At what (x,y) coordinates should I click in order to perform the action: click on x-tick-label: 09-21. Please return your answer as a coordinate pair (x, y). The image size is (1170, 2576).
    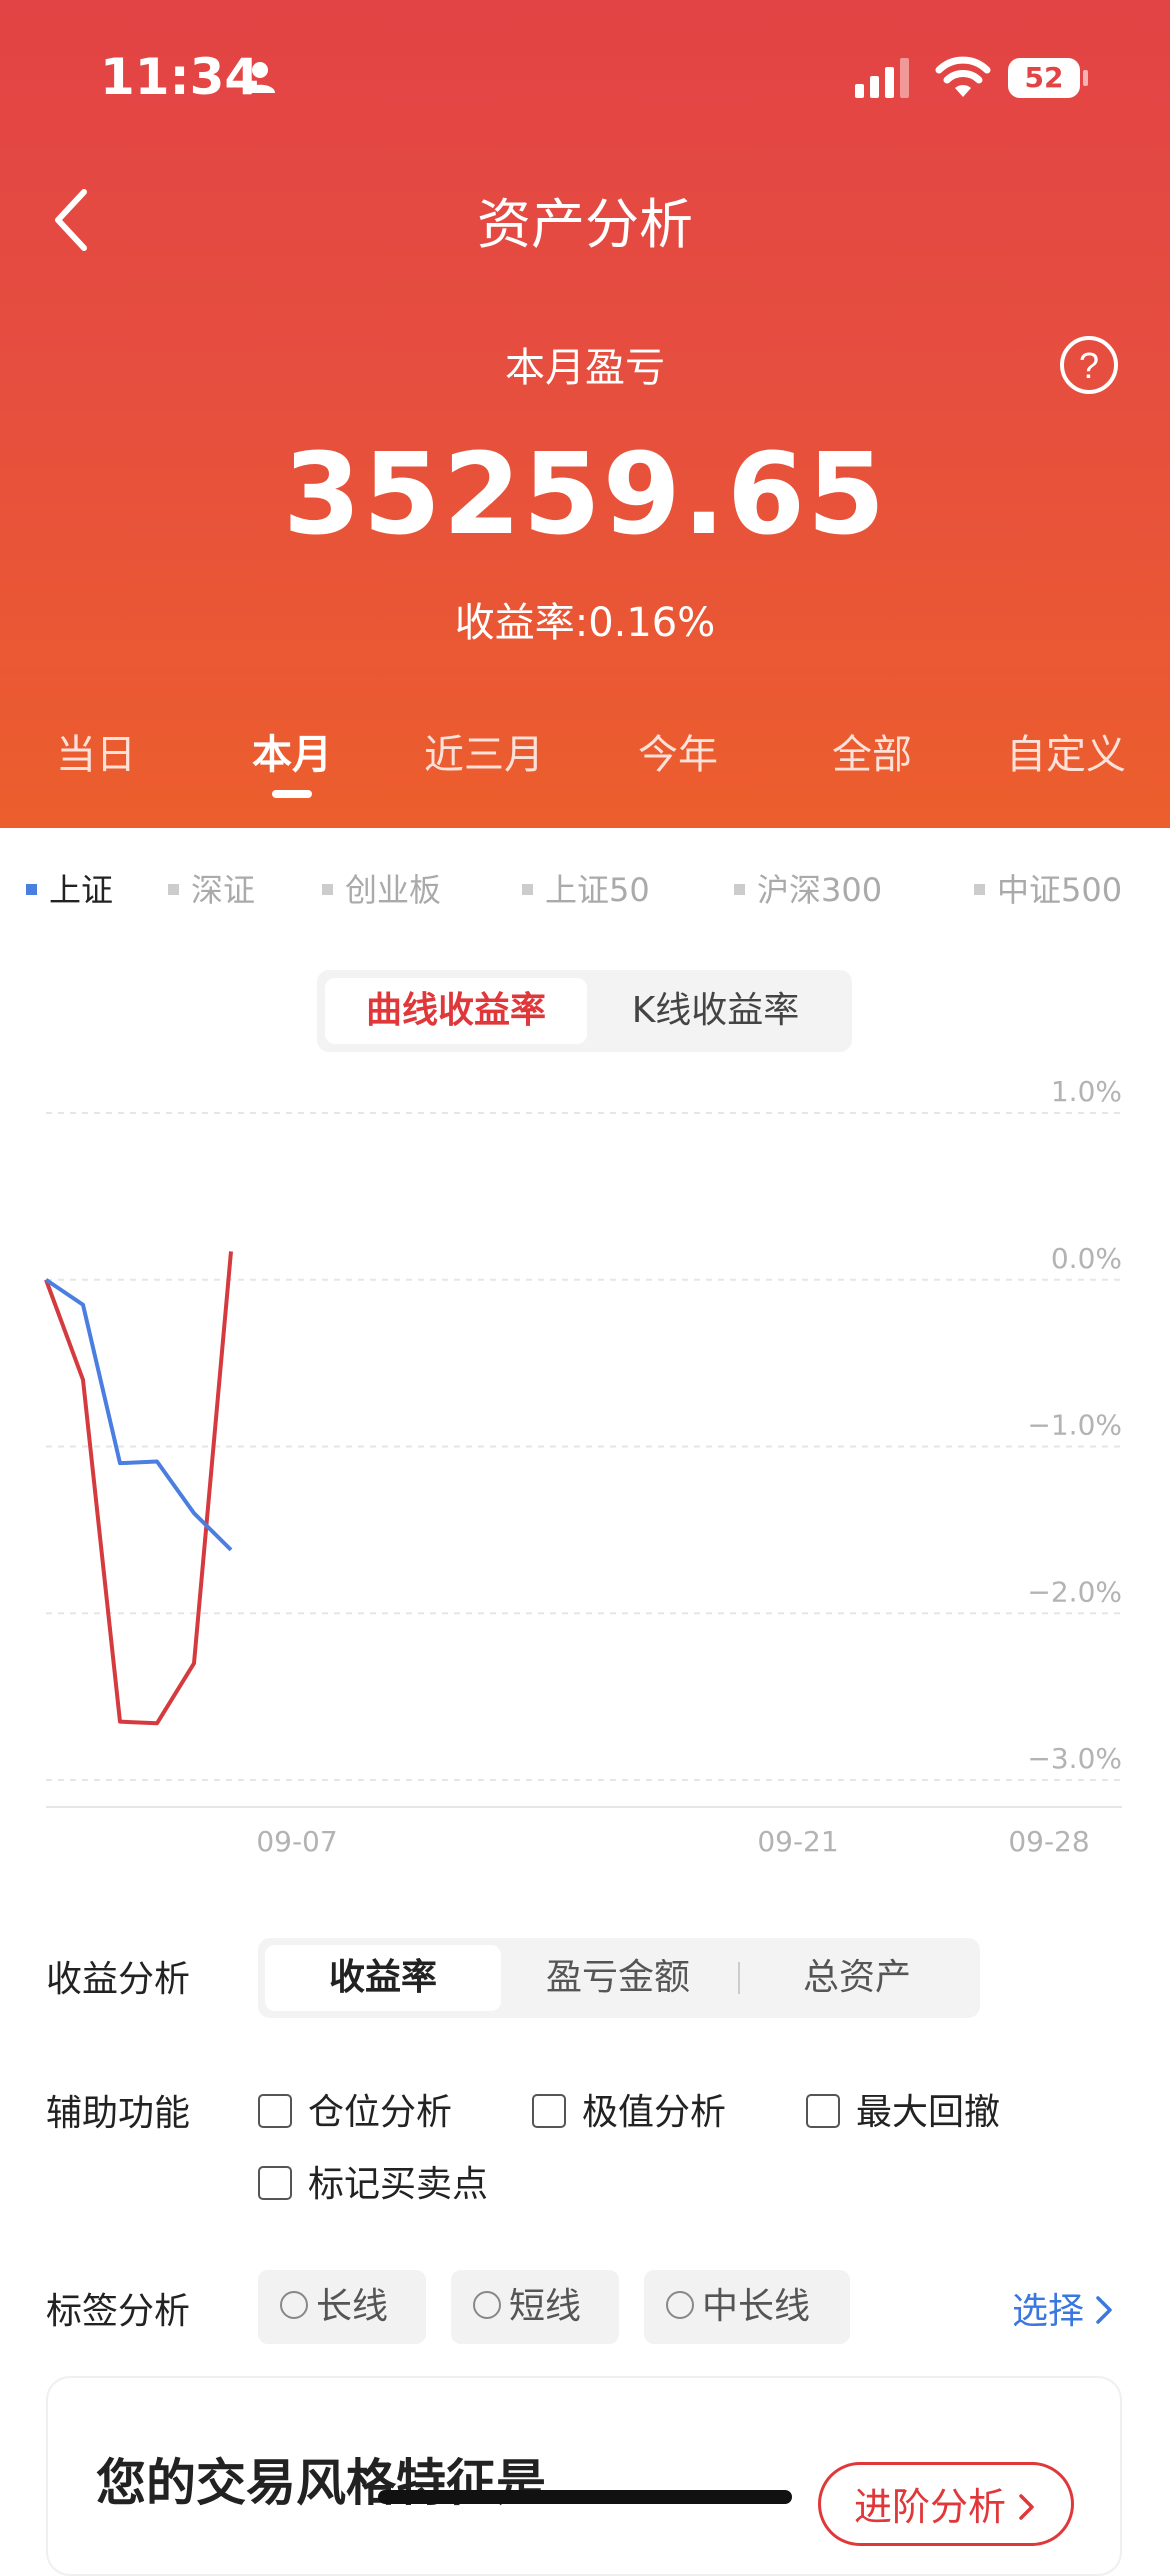
    Looking at the image, I should click on (797, 1841).